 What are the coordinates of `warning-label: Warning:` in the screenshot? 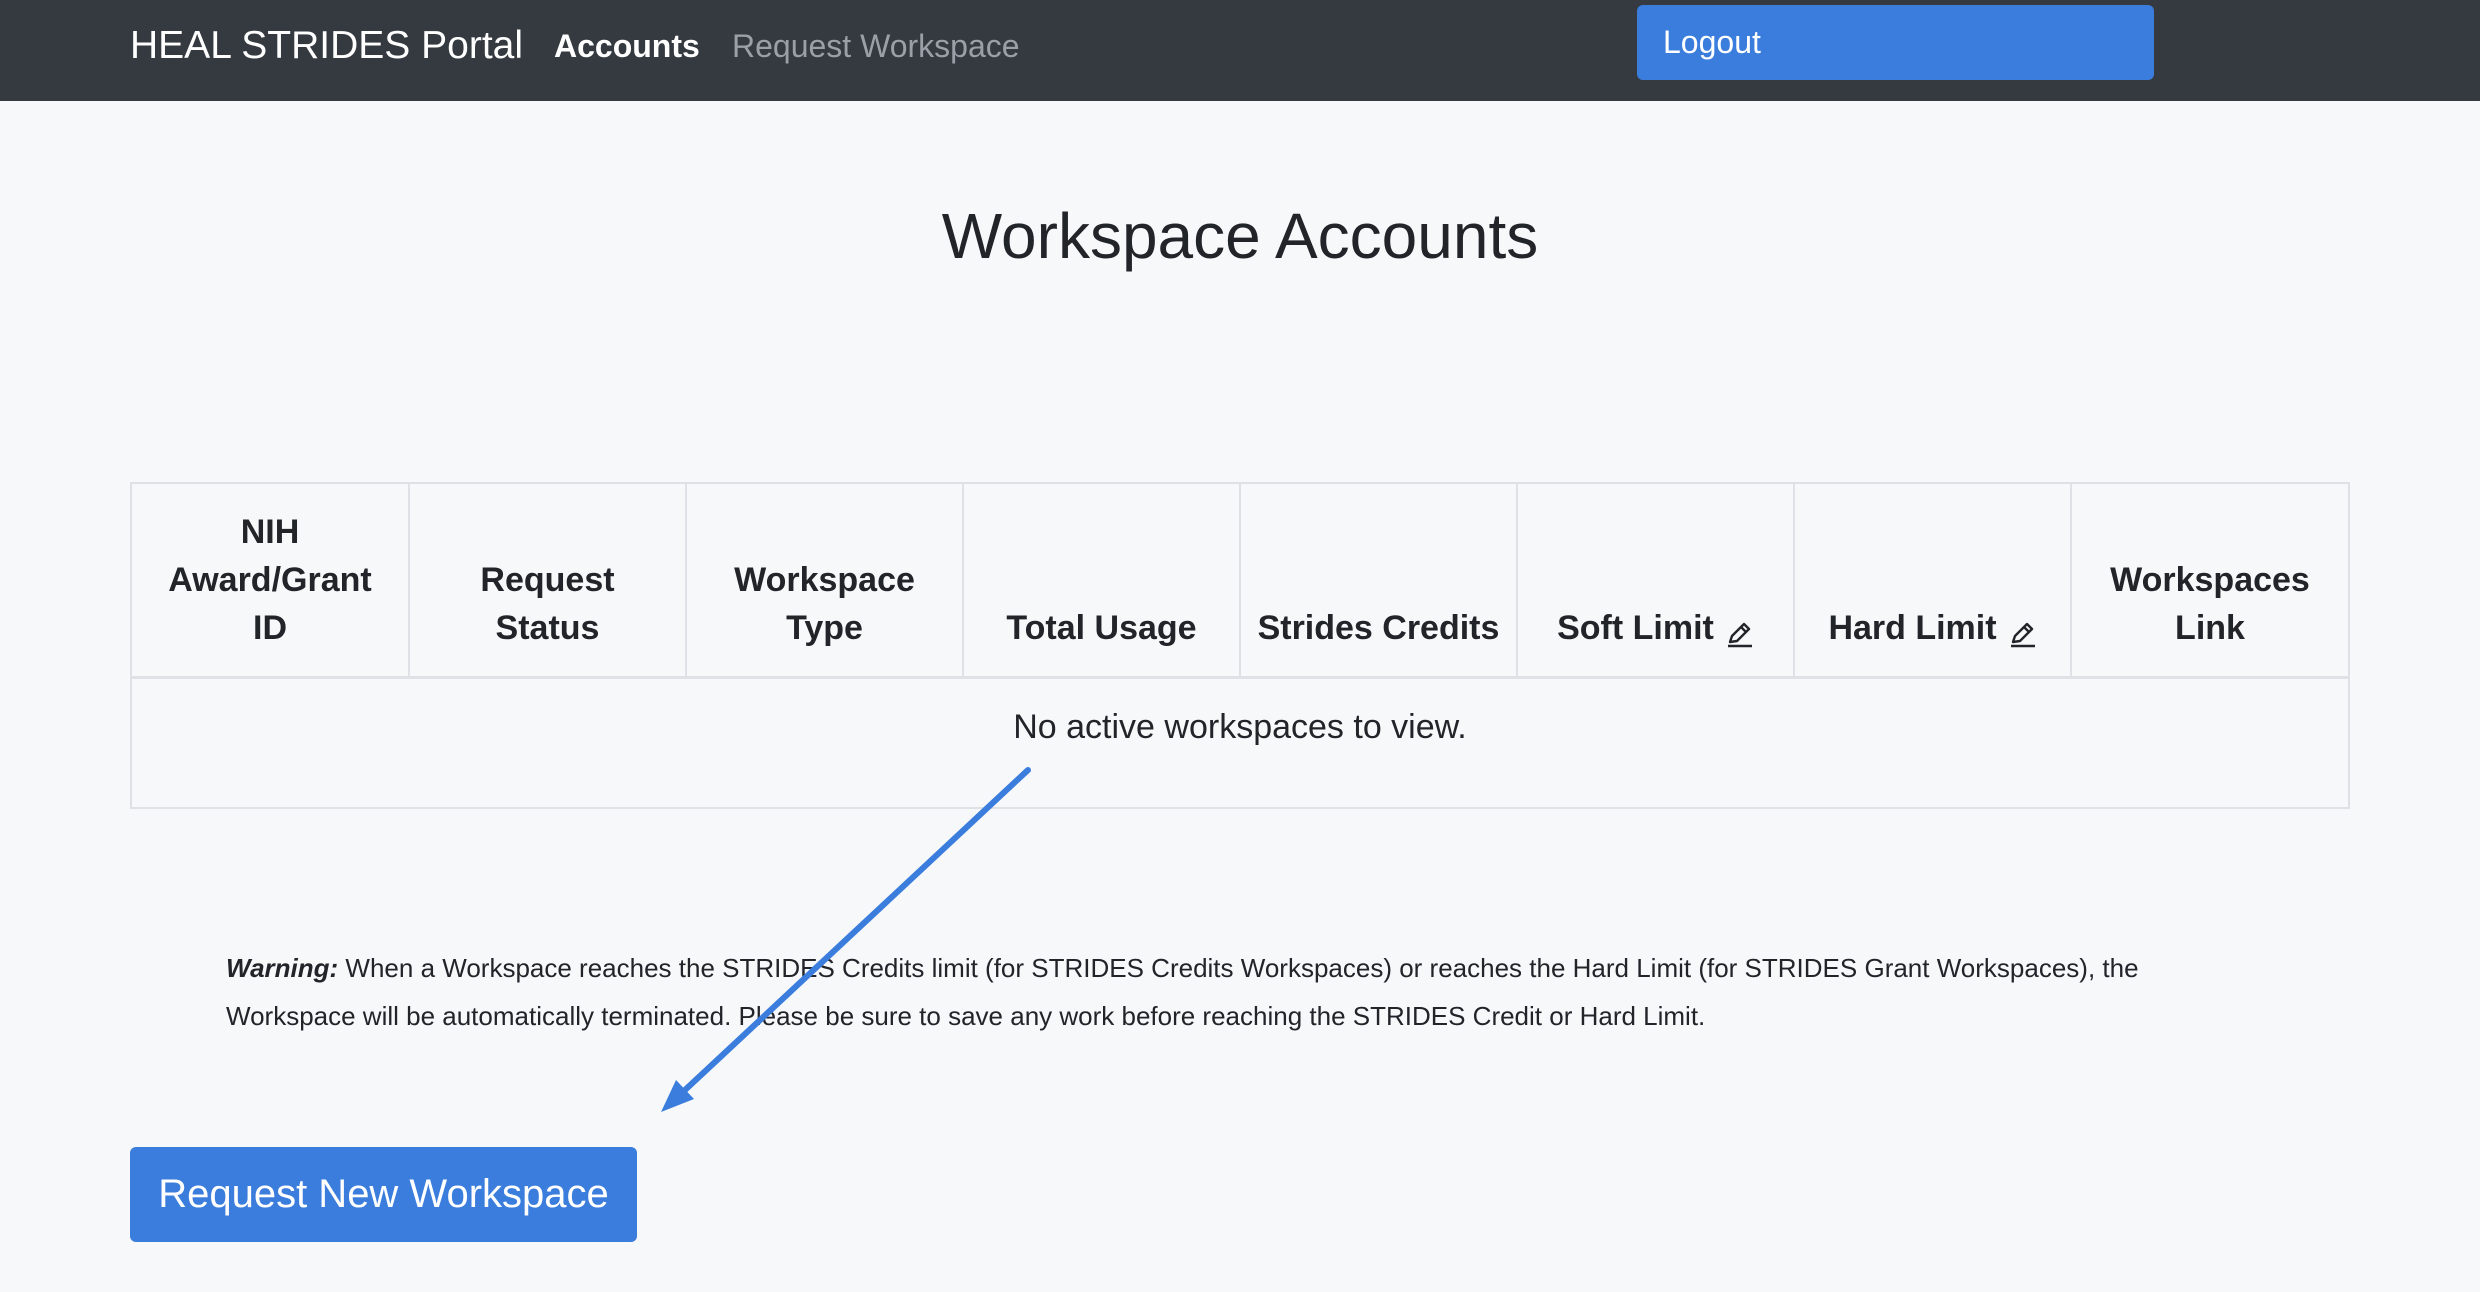 It's located at (282, 968).